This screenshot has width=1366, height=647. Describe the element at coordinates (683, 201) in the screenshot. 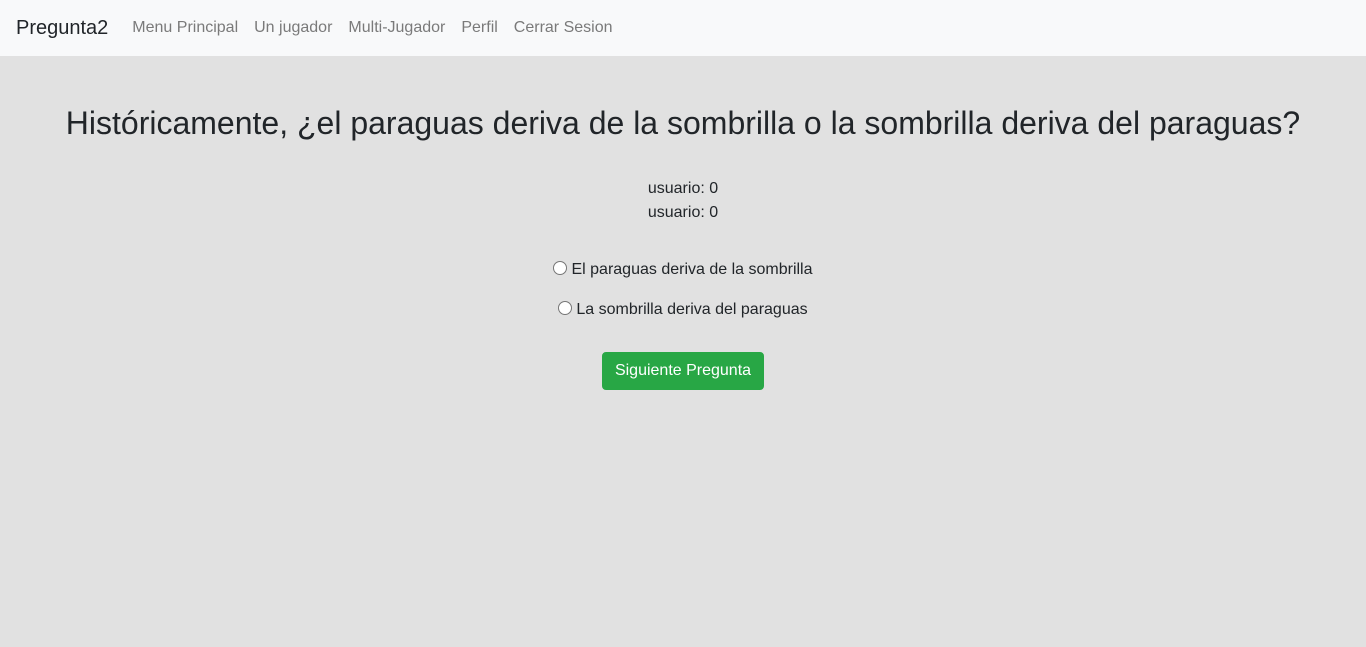

I see `scores: usuario: 0 usuario: 0` at that location.